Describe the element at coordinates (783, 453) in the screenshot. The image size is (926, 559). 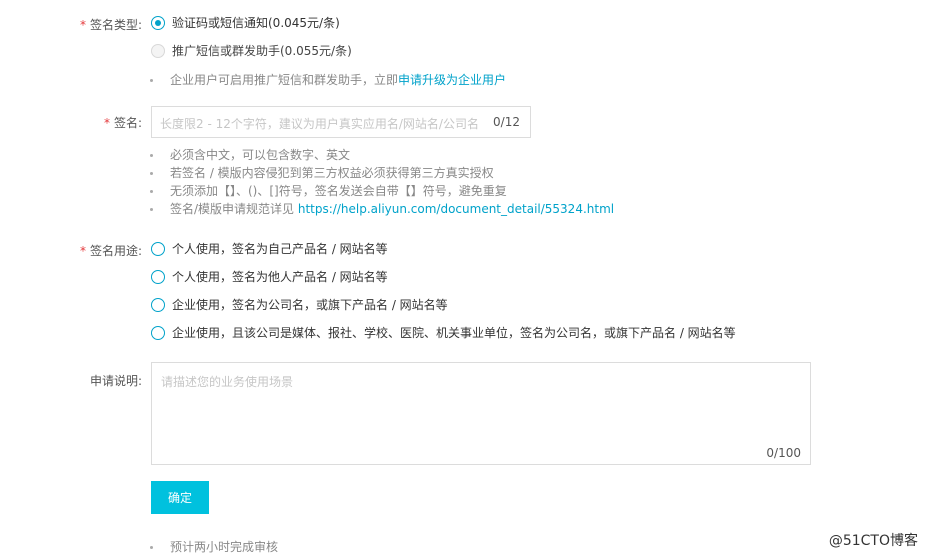
I see `description-char-counter: 0/100` at that location.